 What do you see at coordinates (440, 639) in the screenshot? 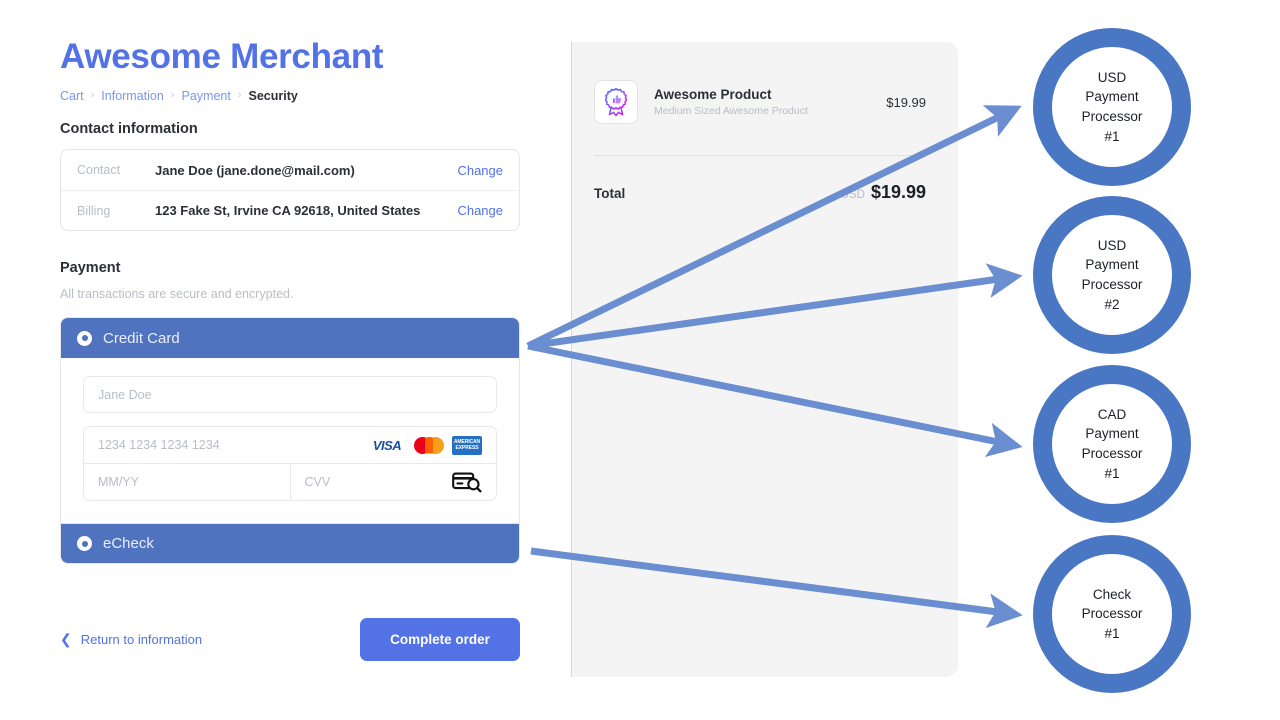
I see `complete-order-button: Complete order` at bounding box center [440, 639].